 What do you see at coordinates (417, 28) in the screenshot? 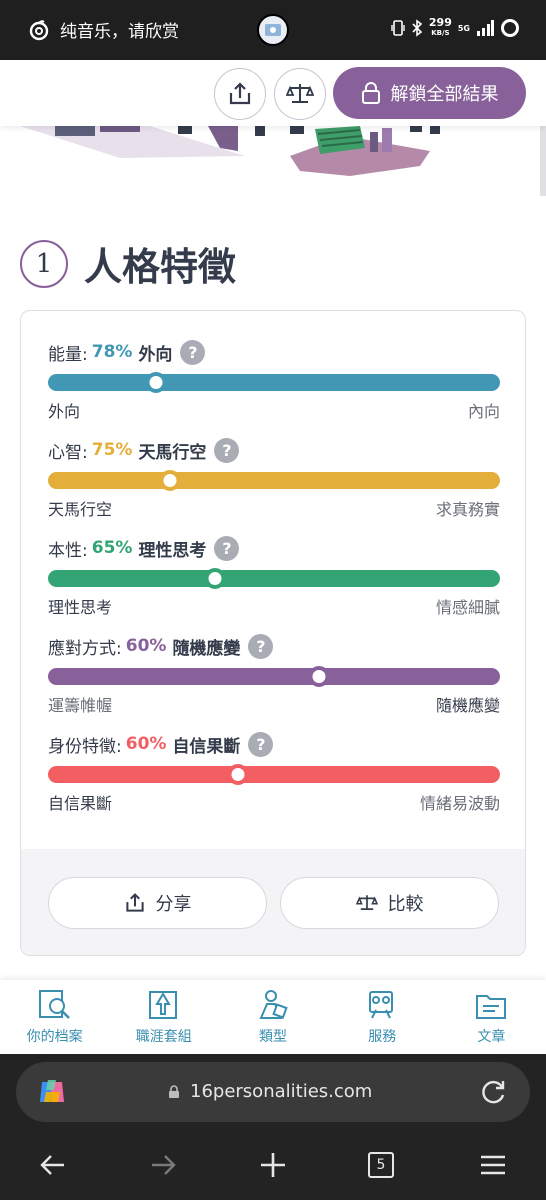
I see `bluetooth-icon` at bounding box center [417, 28].